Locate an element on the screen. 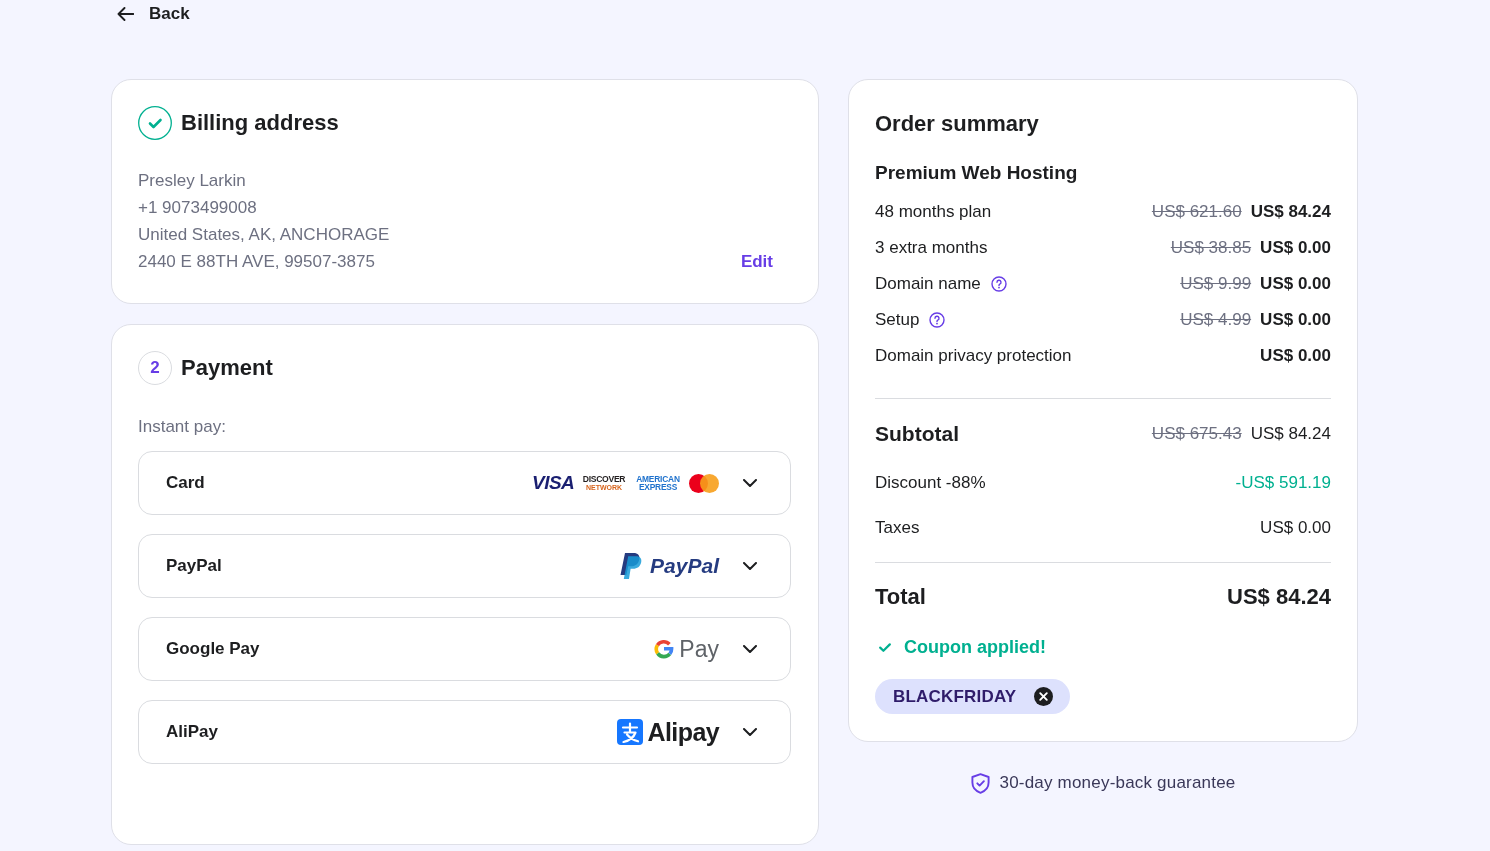  card-logo: AMERICAN EXPRESS is located at coordinates (658, 483).